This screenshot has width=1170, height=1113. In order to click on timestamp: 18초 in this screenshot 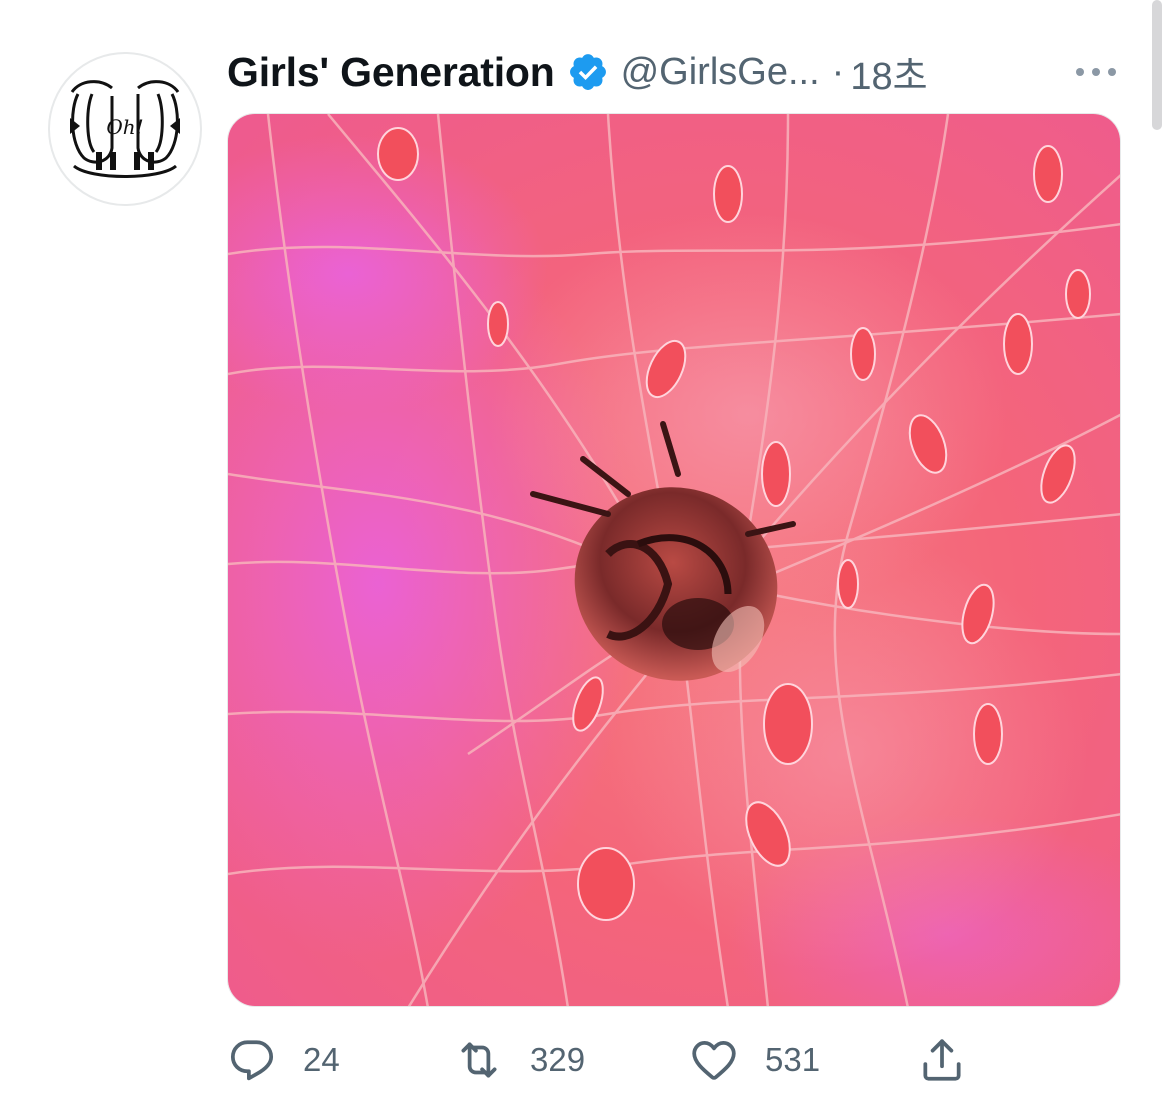, I will do `click(888, 72)`.